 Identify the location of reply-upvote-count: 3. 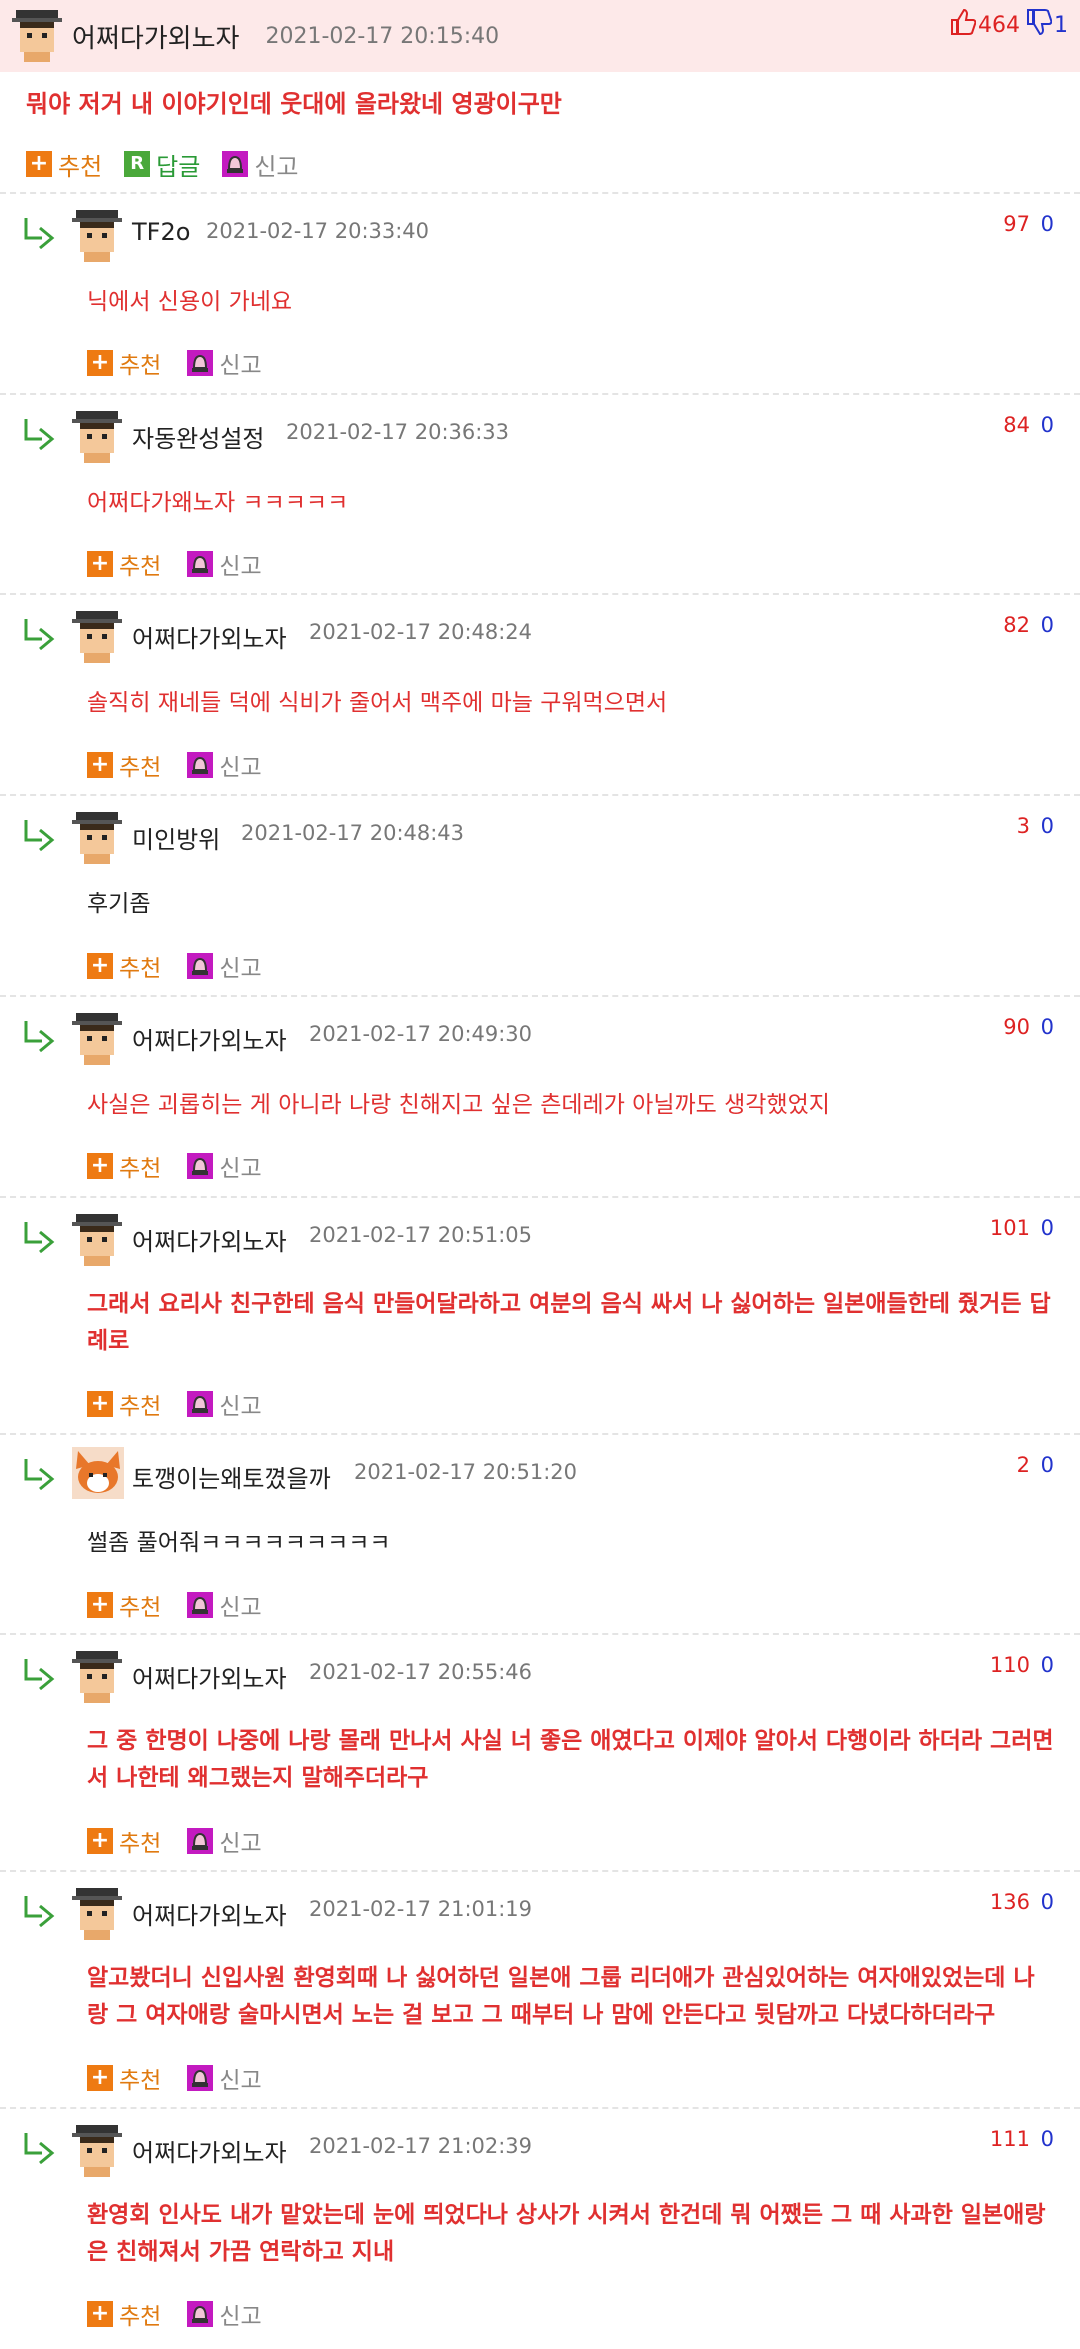
(1023, 826).